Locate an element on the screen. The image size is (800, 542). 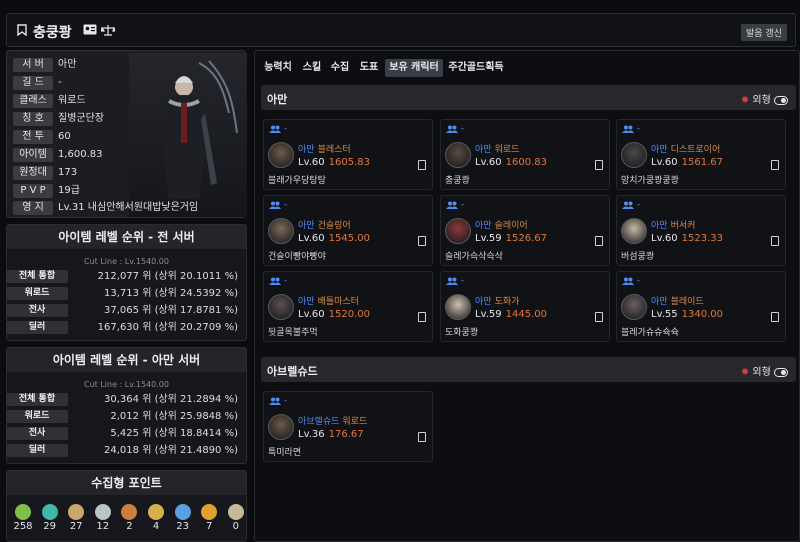
rank-server-row-role: 전사 5,425 위 (상위 18.8414 %) is located at coordinates (122, 434).